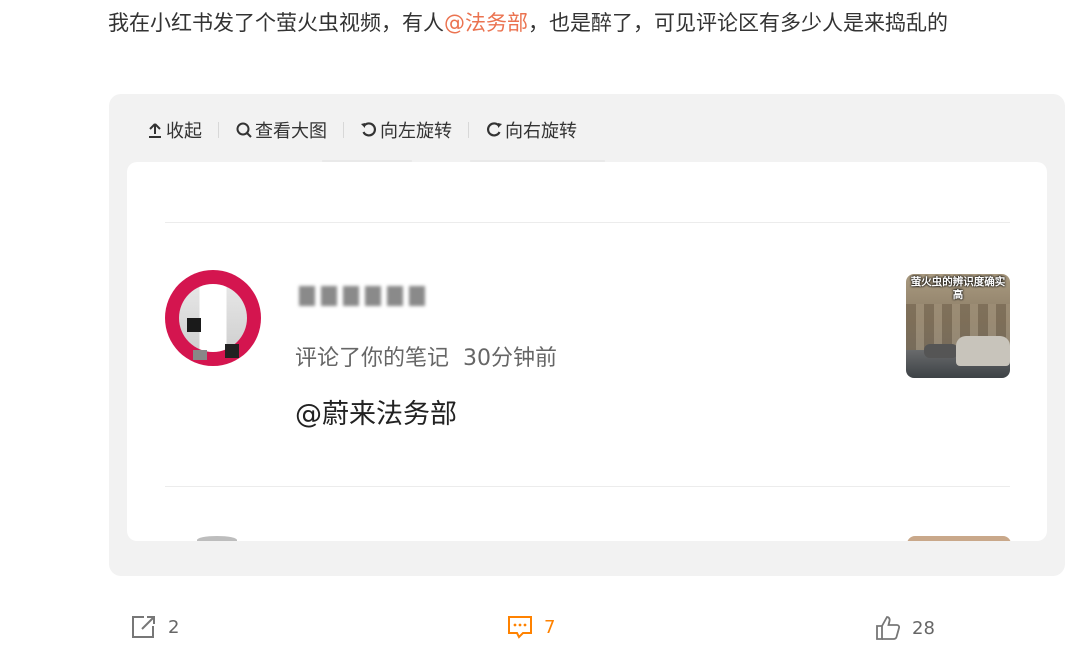 This screenshot has width=1080, height=669. I want to click on mention-link: @法务部, so click(486, 23).